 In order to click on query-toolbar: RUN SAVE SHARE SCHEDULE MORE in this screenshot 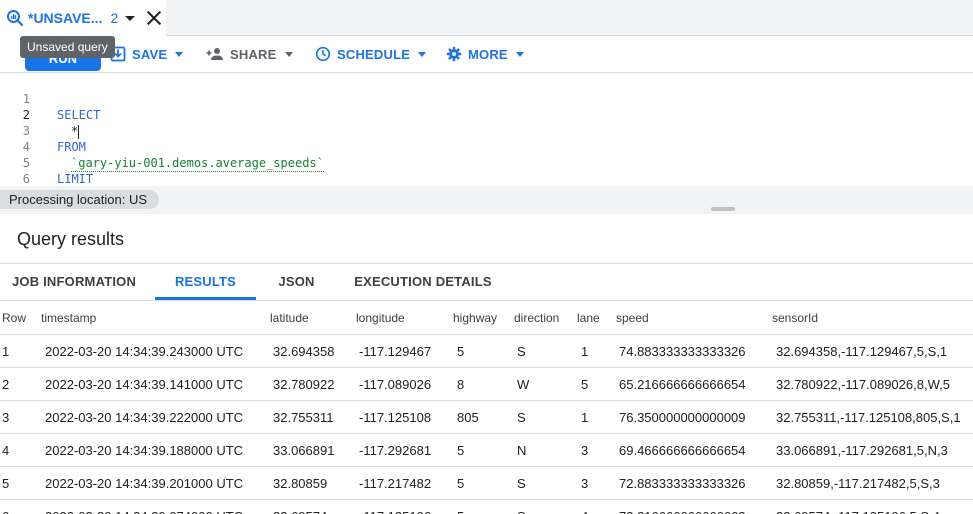, I will do `click(486, 54)`.